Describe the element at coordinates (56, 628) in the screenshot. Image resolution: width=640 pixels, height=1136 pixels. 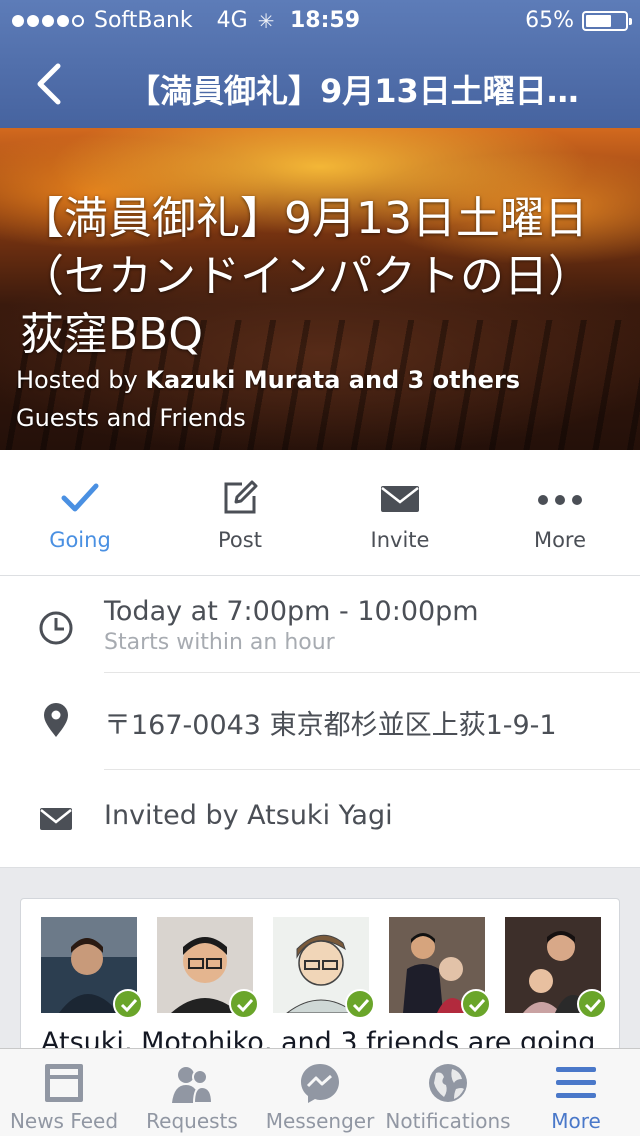
I see `clock-icon` at that location.